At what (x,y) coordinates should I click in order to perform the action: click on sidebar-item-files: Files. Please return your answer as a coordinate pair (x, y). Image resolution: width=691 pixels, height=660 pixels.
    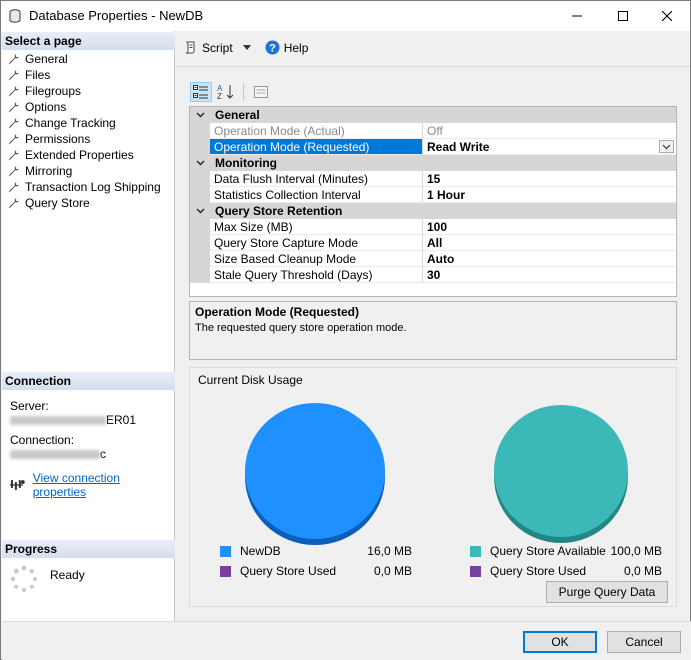
    Looking at the image, I should click on (84, 75).